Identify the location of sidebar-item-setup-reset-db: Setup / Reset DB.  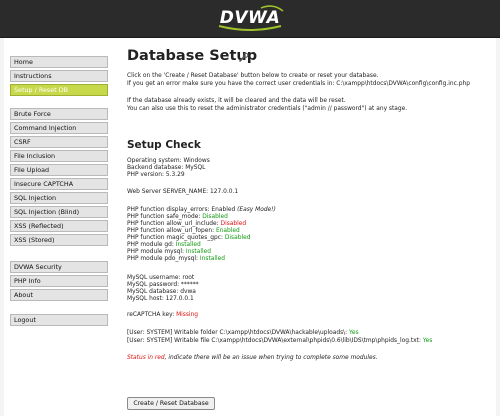
(59, 90).